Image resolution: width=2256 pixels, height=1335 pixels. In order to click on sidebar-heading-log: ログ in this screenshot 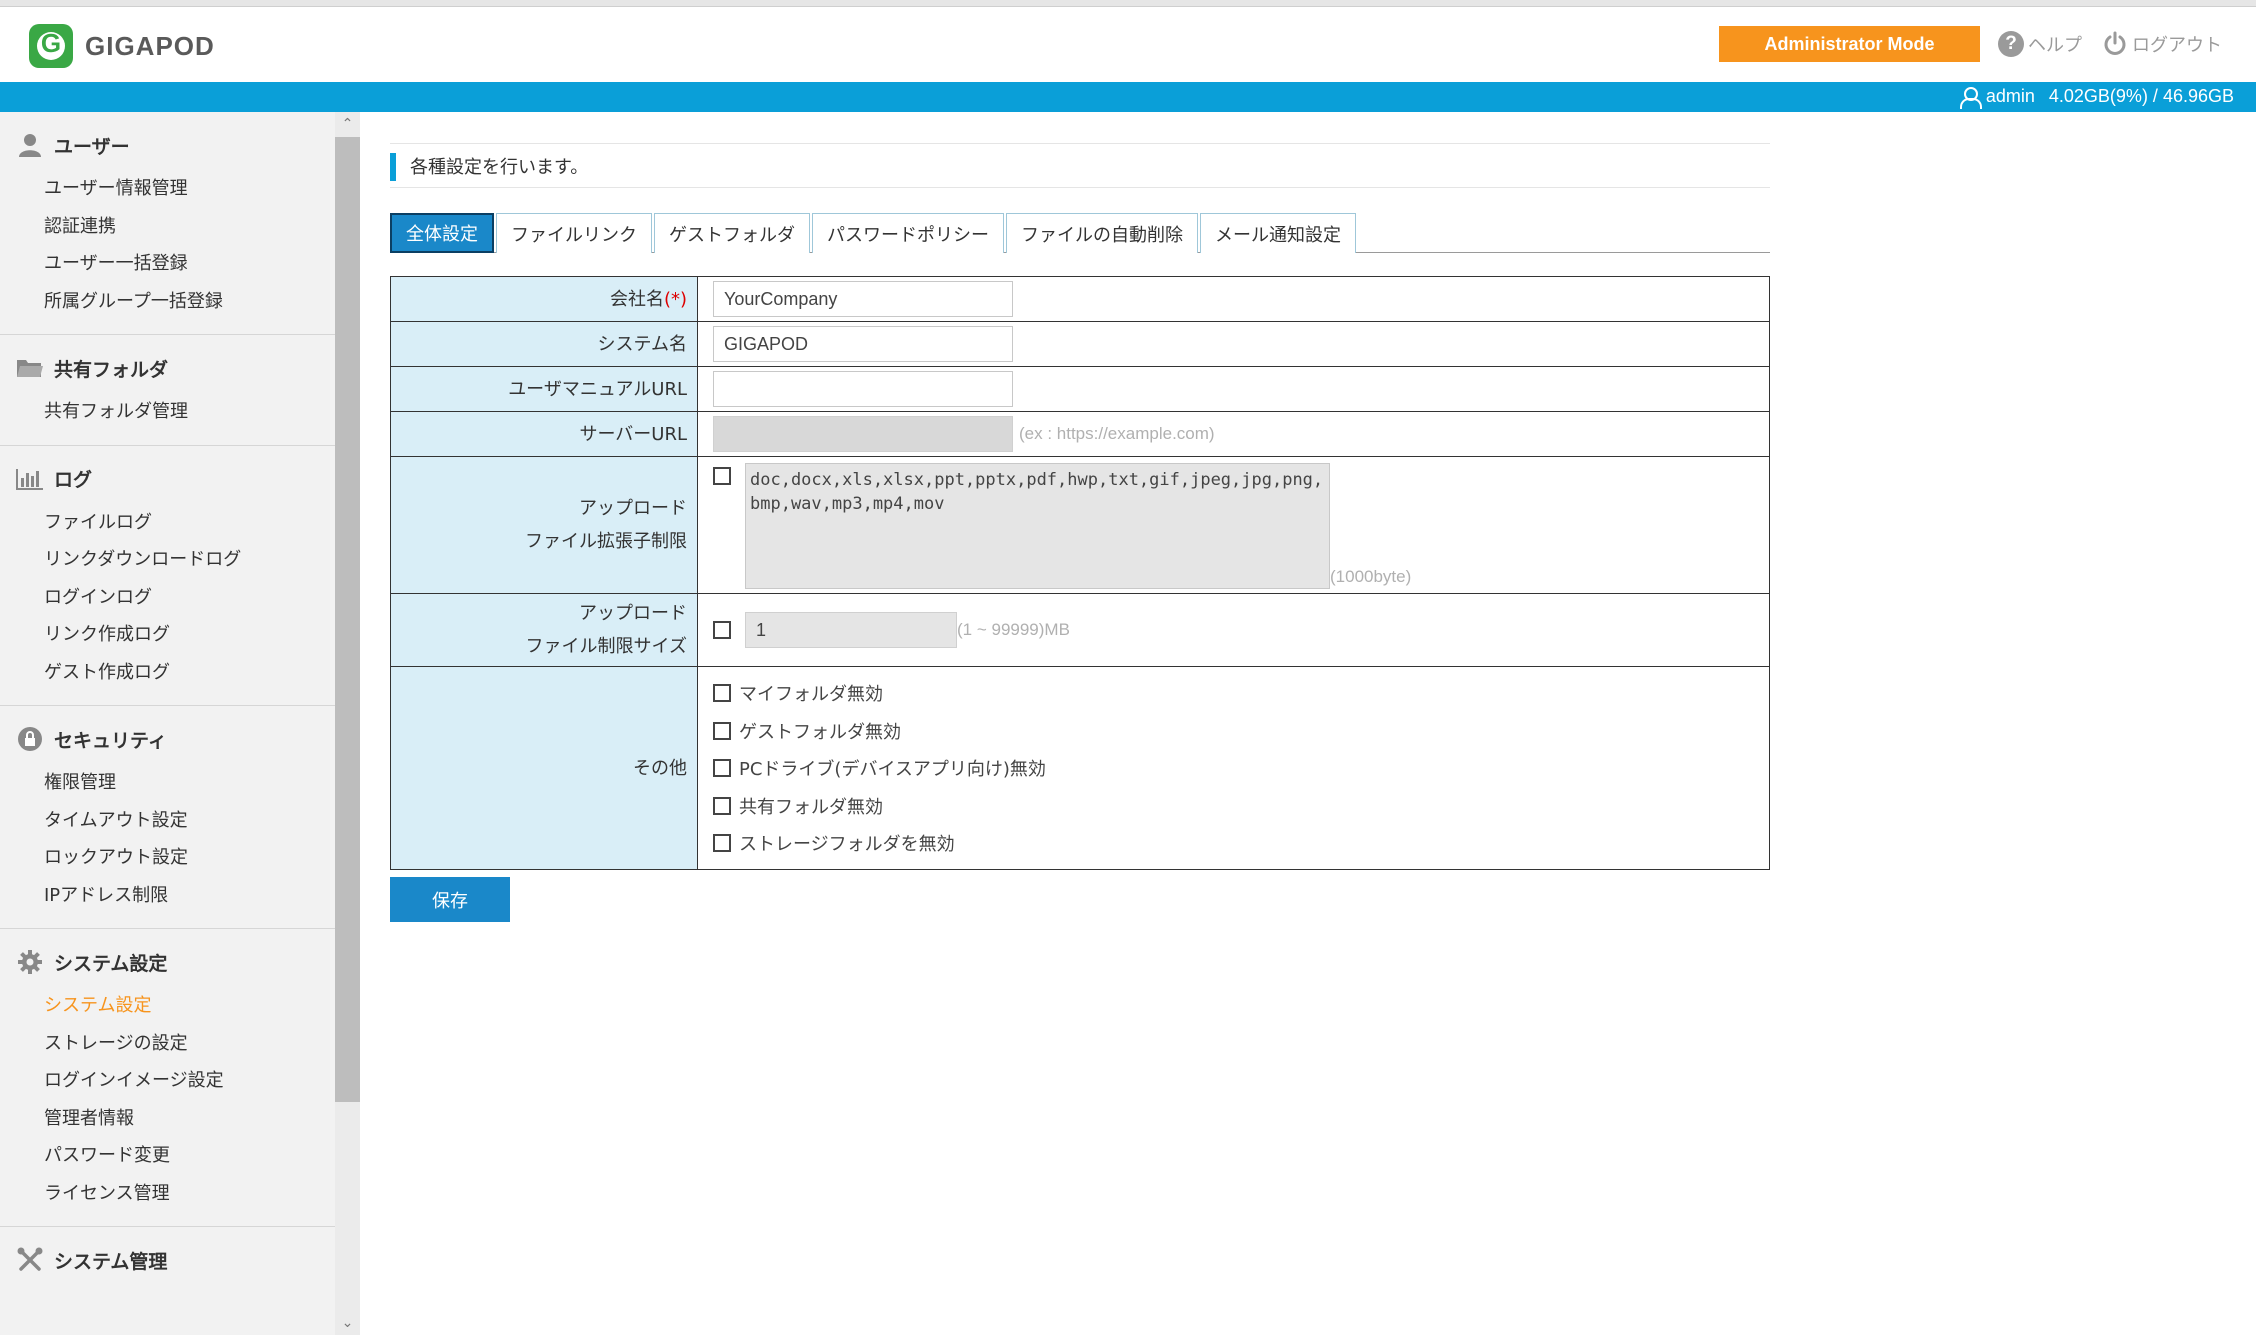, I will do `click(167, 479)`.